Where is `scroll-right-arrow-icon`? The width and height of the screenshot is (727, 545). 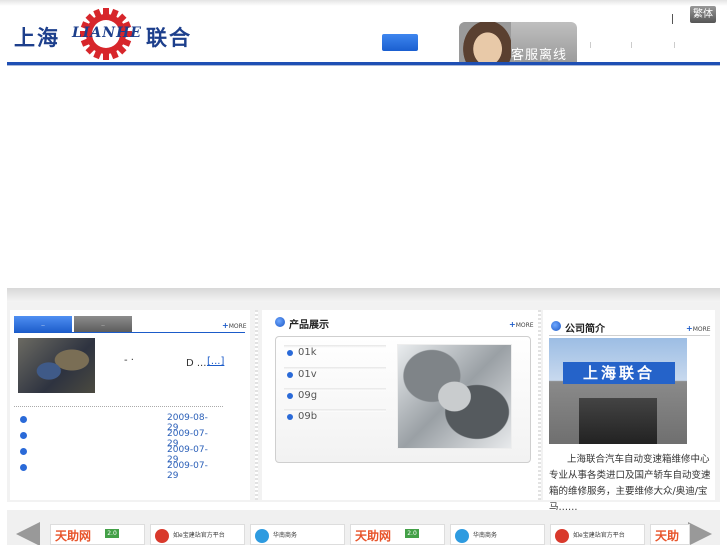
scroll-right-arrow-icon is located at coordinates (700, 533).